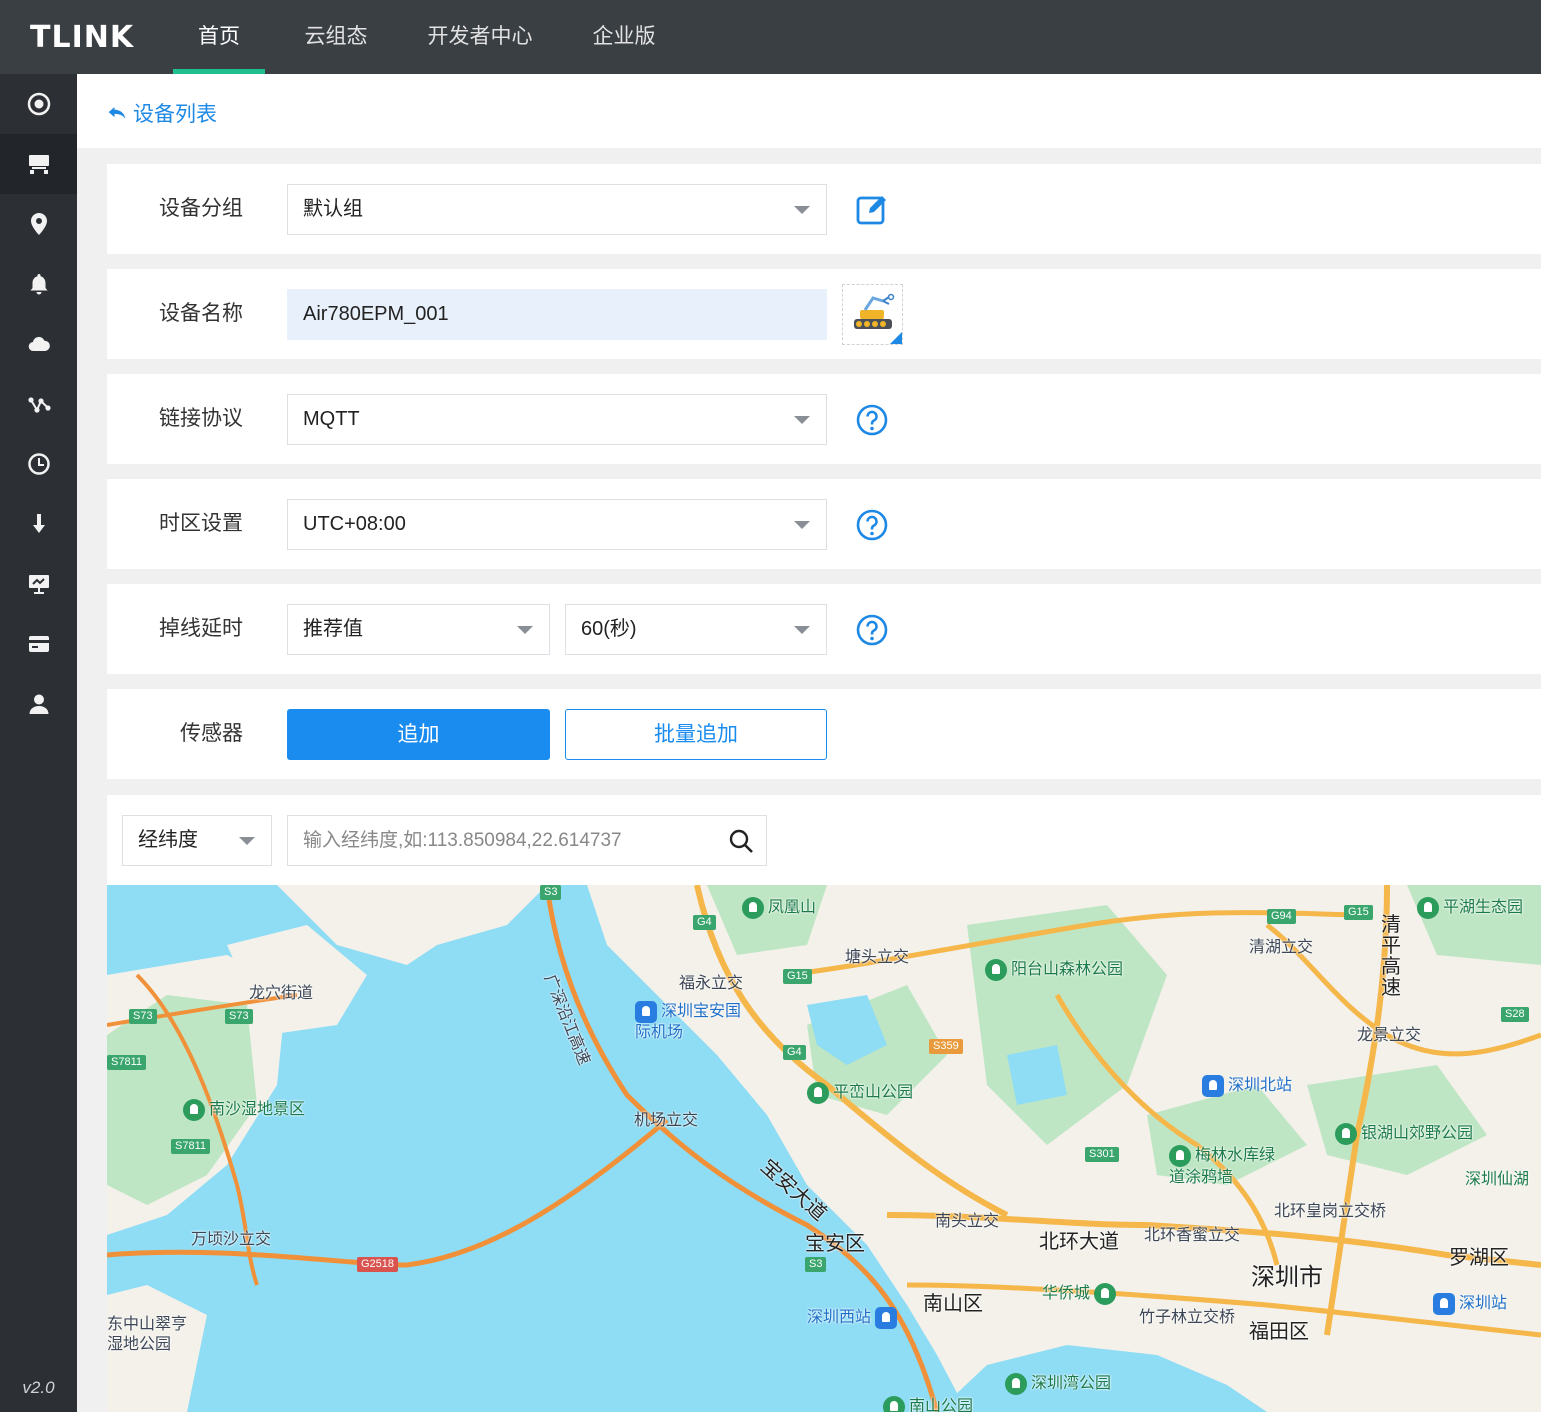 This screenshot has height=1412, width=1541. Describe the element at coordinates (480, 37) in the screenshot. I see `nav-developer-center: 开发者中心` at that location.